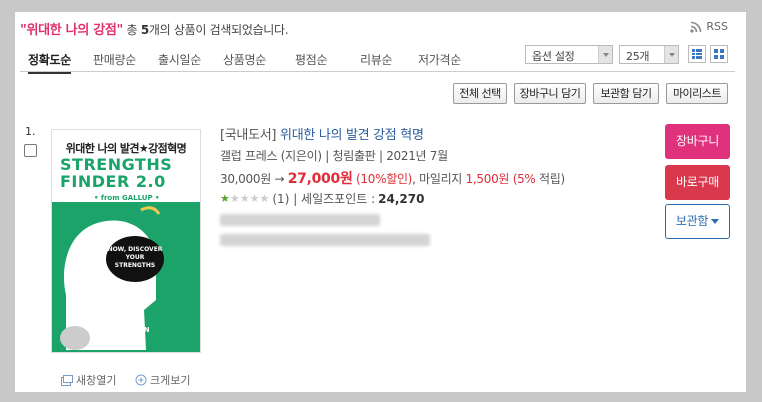 The image size is (762, 402). I want to click on mileage-value: 1,500원, so click(487, 179).